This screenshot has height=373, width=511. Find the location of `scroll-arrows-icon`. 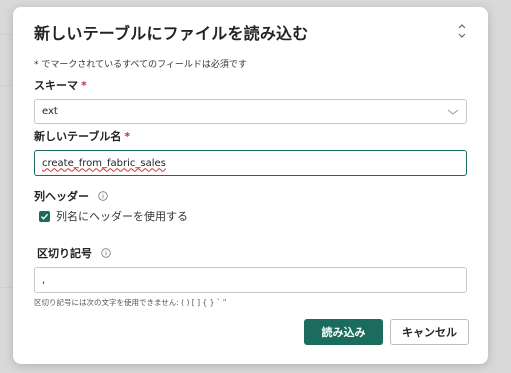

scroll-arrows-icon is located at coordinates (462, 32).